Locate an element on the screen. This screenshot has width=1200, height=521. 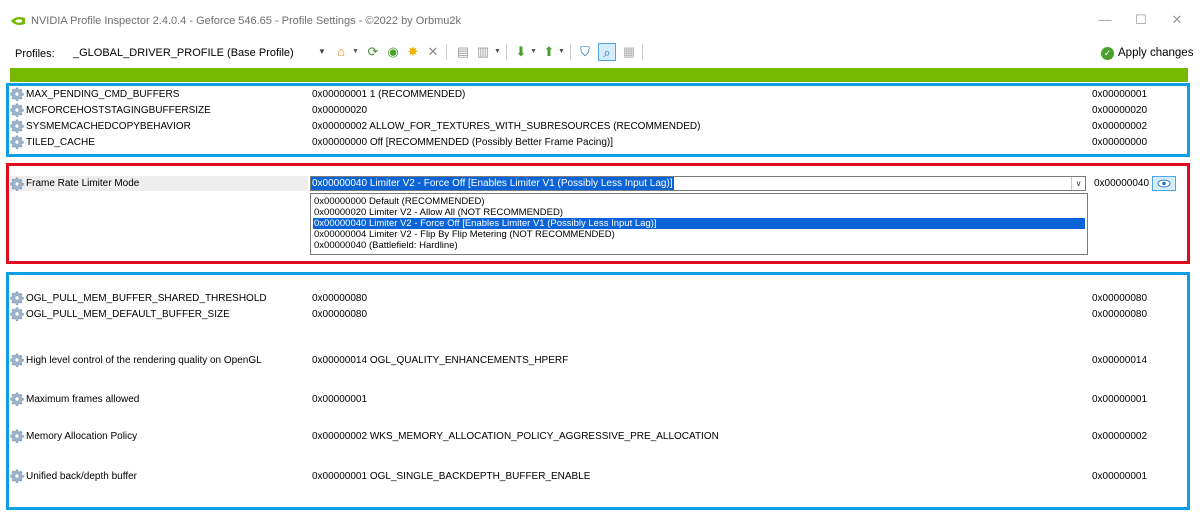
import-icon: ▥ is located at coordinates (483, 52).